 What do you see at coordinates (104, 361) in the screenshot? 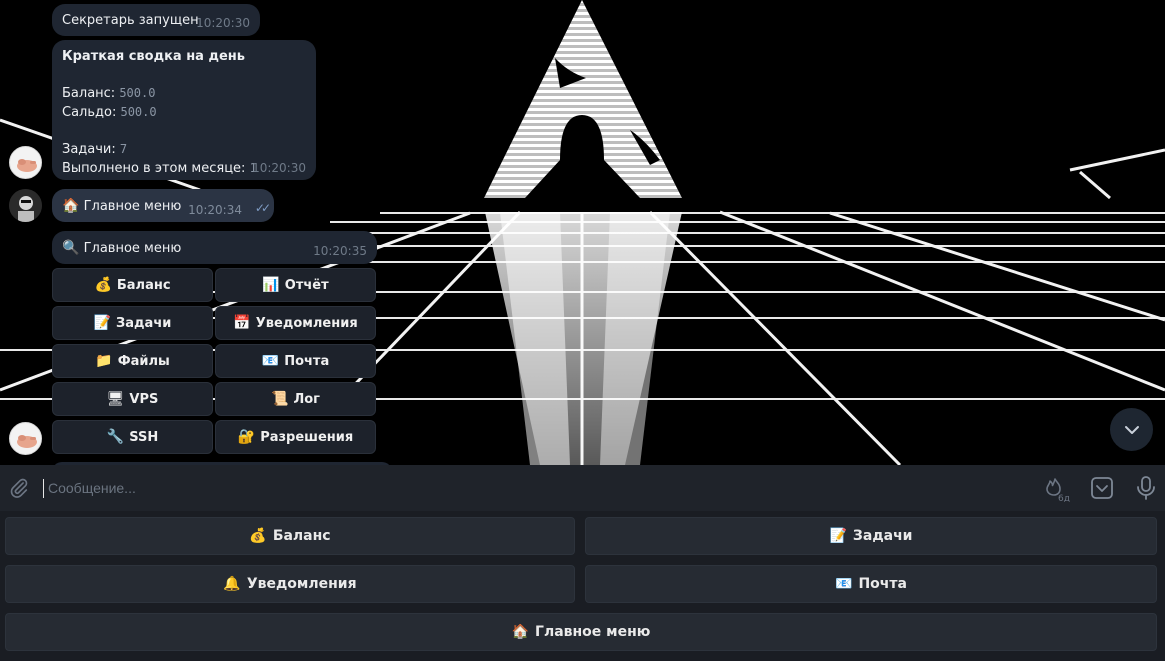
I see `folder-icon: 📁` at bounding box center [104, 361].